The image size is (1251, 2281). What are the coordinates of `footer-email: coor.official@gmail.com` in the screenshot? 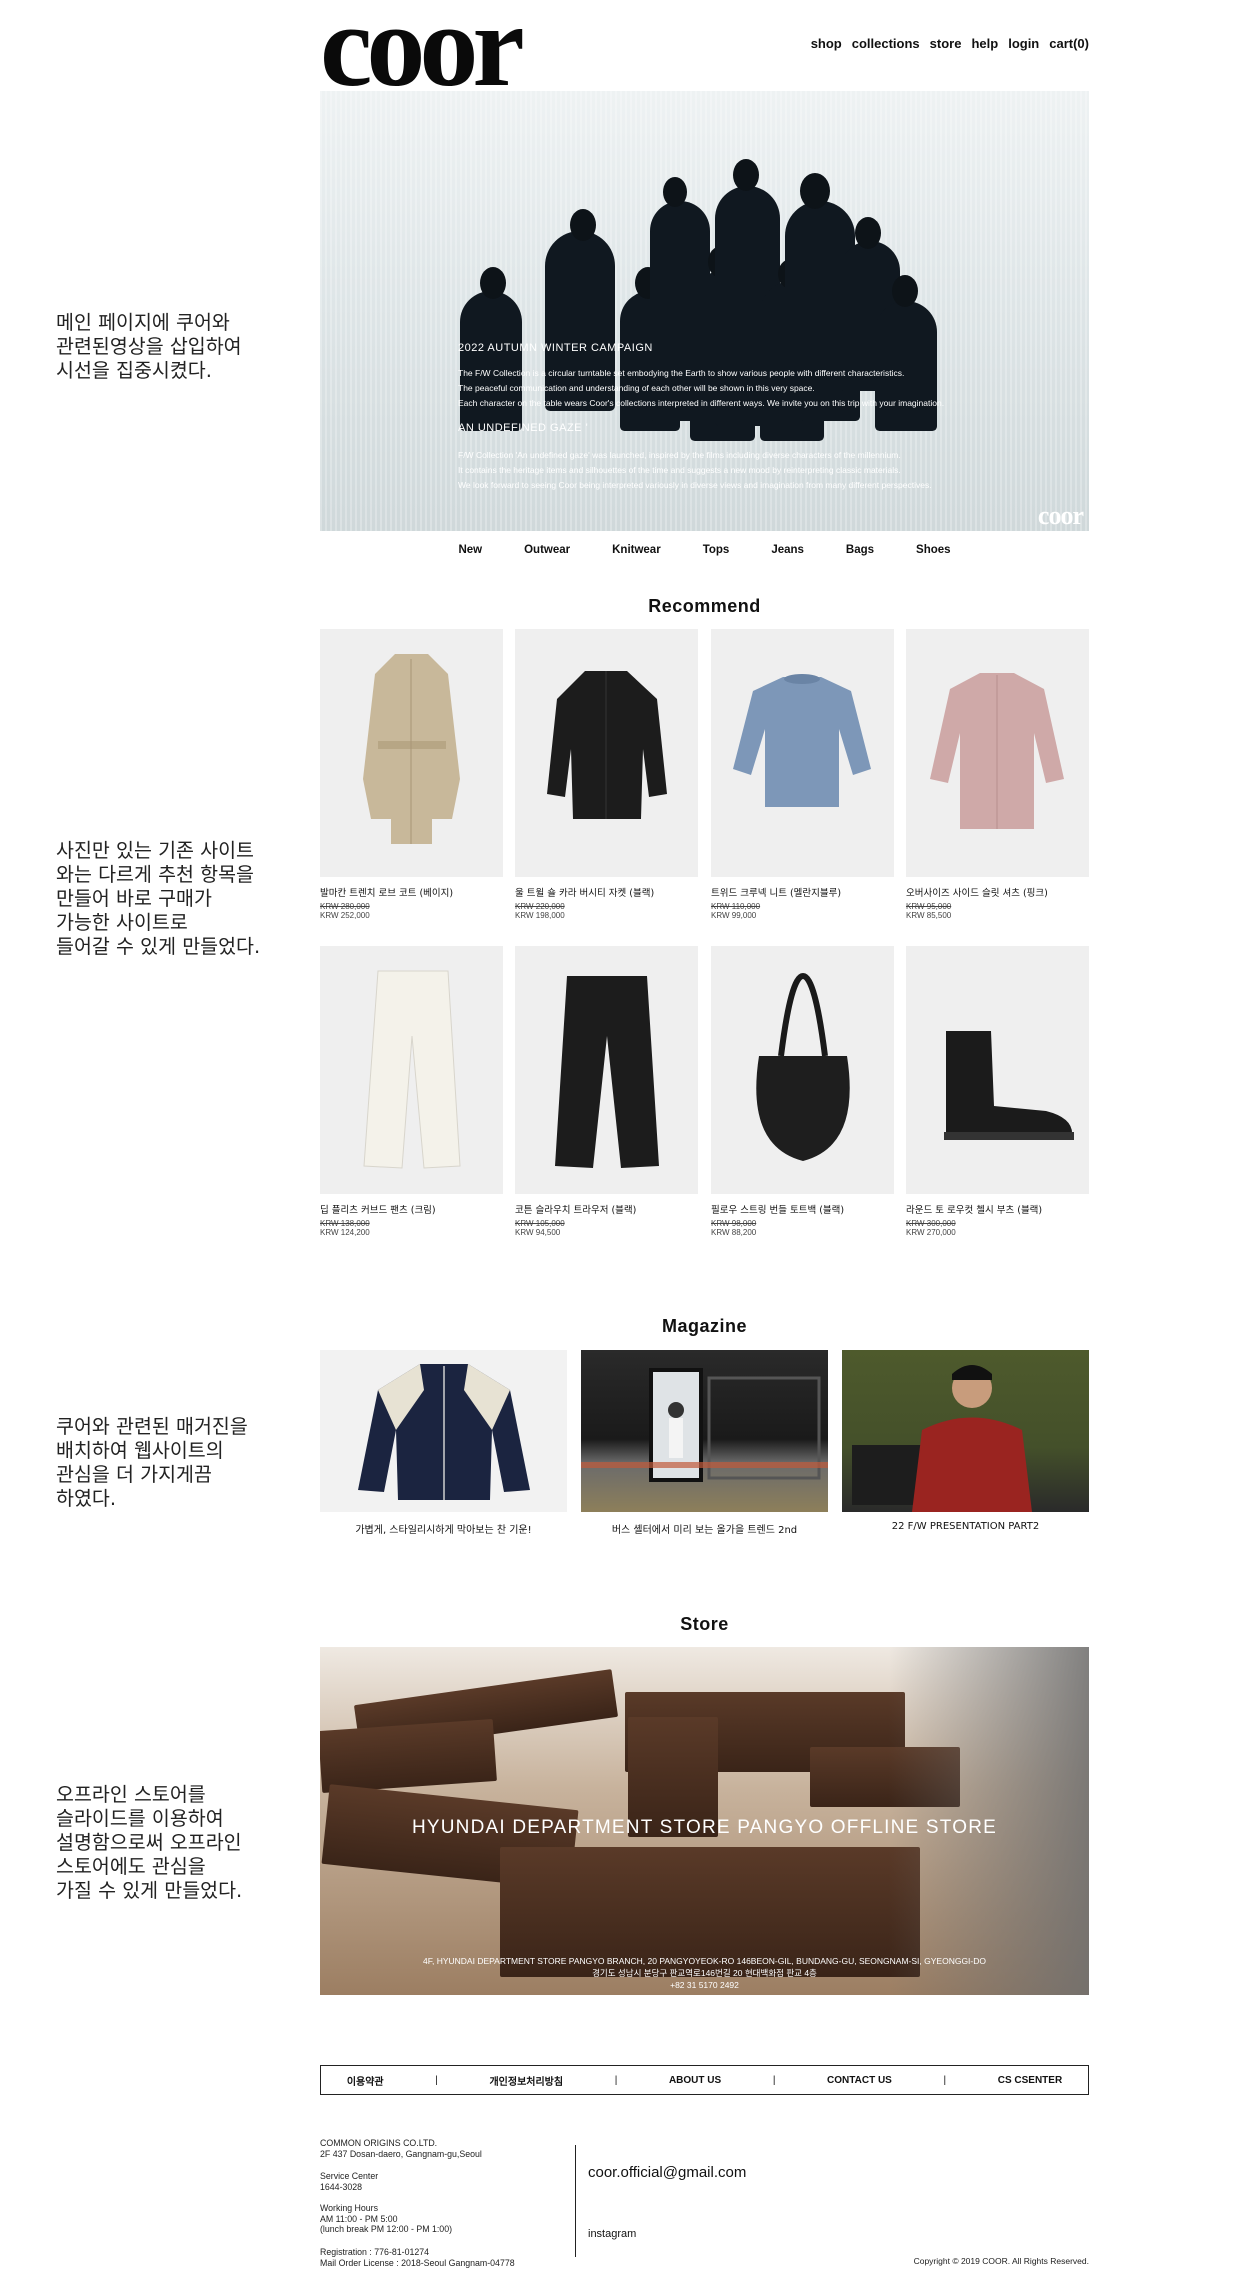 It's located at (667, 2172).